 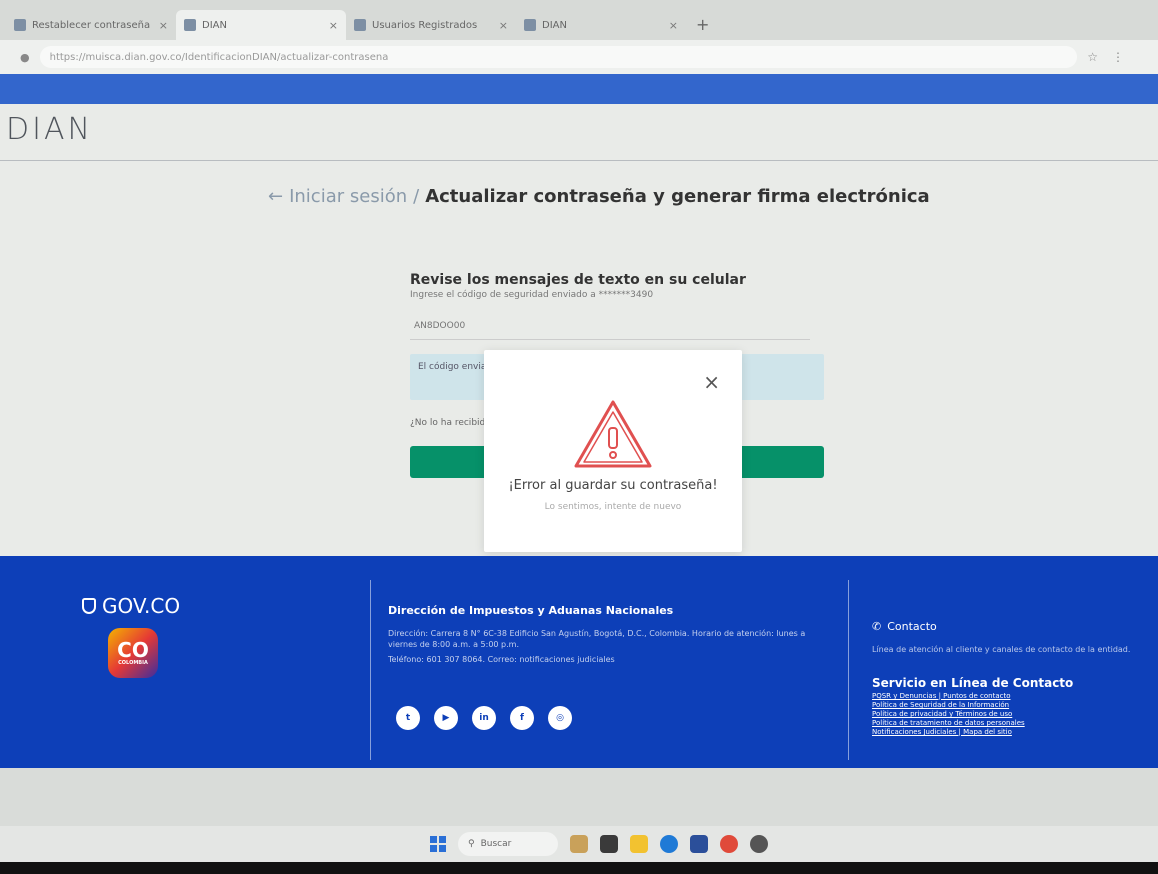 What do you see at coordinates (579, 160) in the screenshot?
I see `header-divider` at bounding box center [579, 160].